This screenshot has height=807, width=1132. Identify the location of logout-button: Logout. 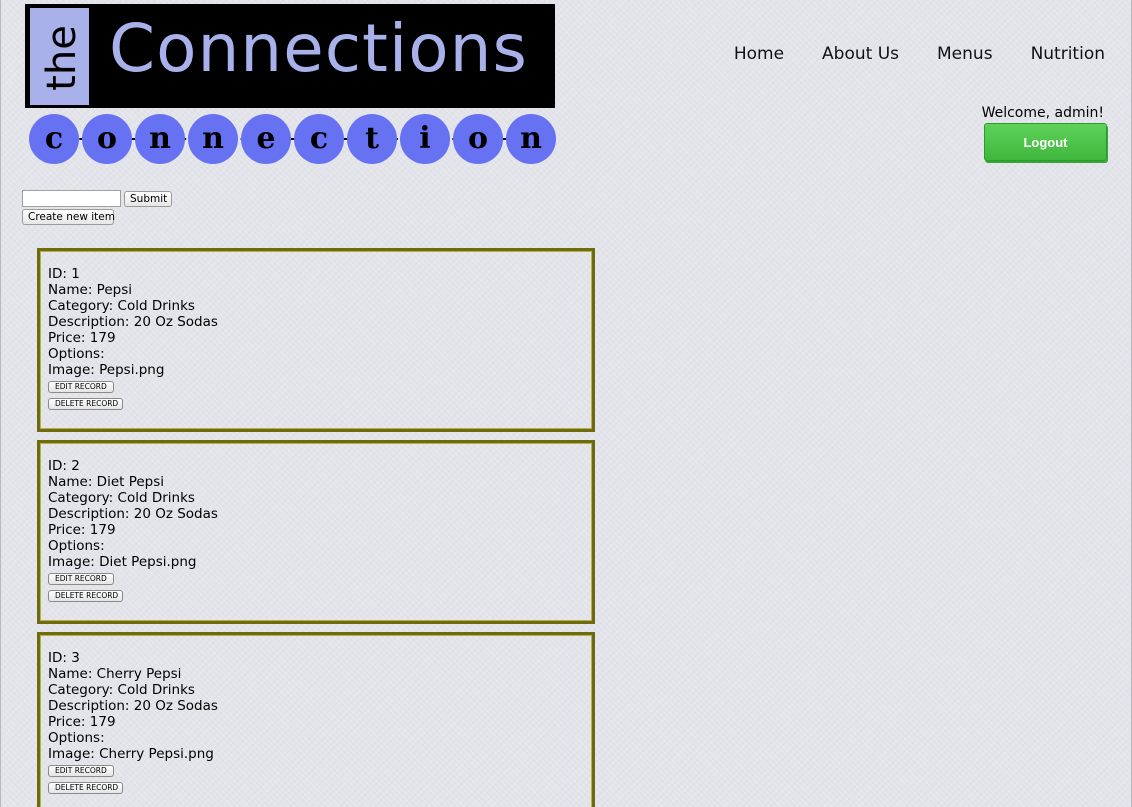
(1045, 142).